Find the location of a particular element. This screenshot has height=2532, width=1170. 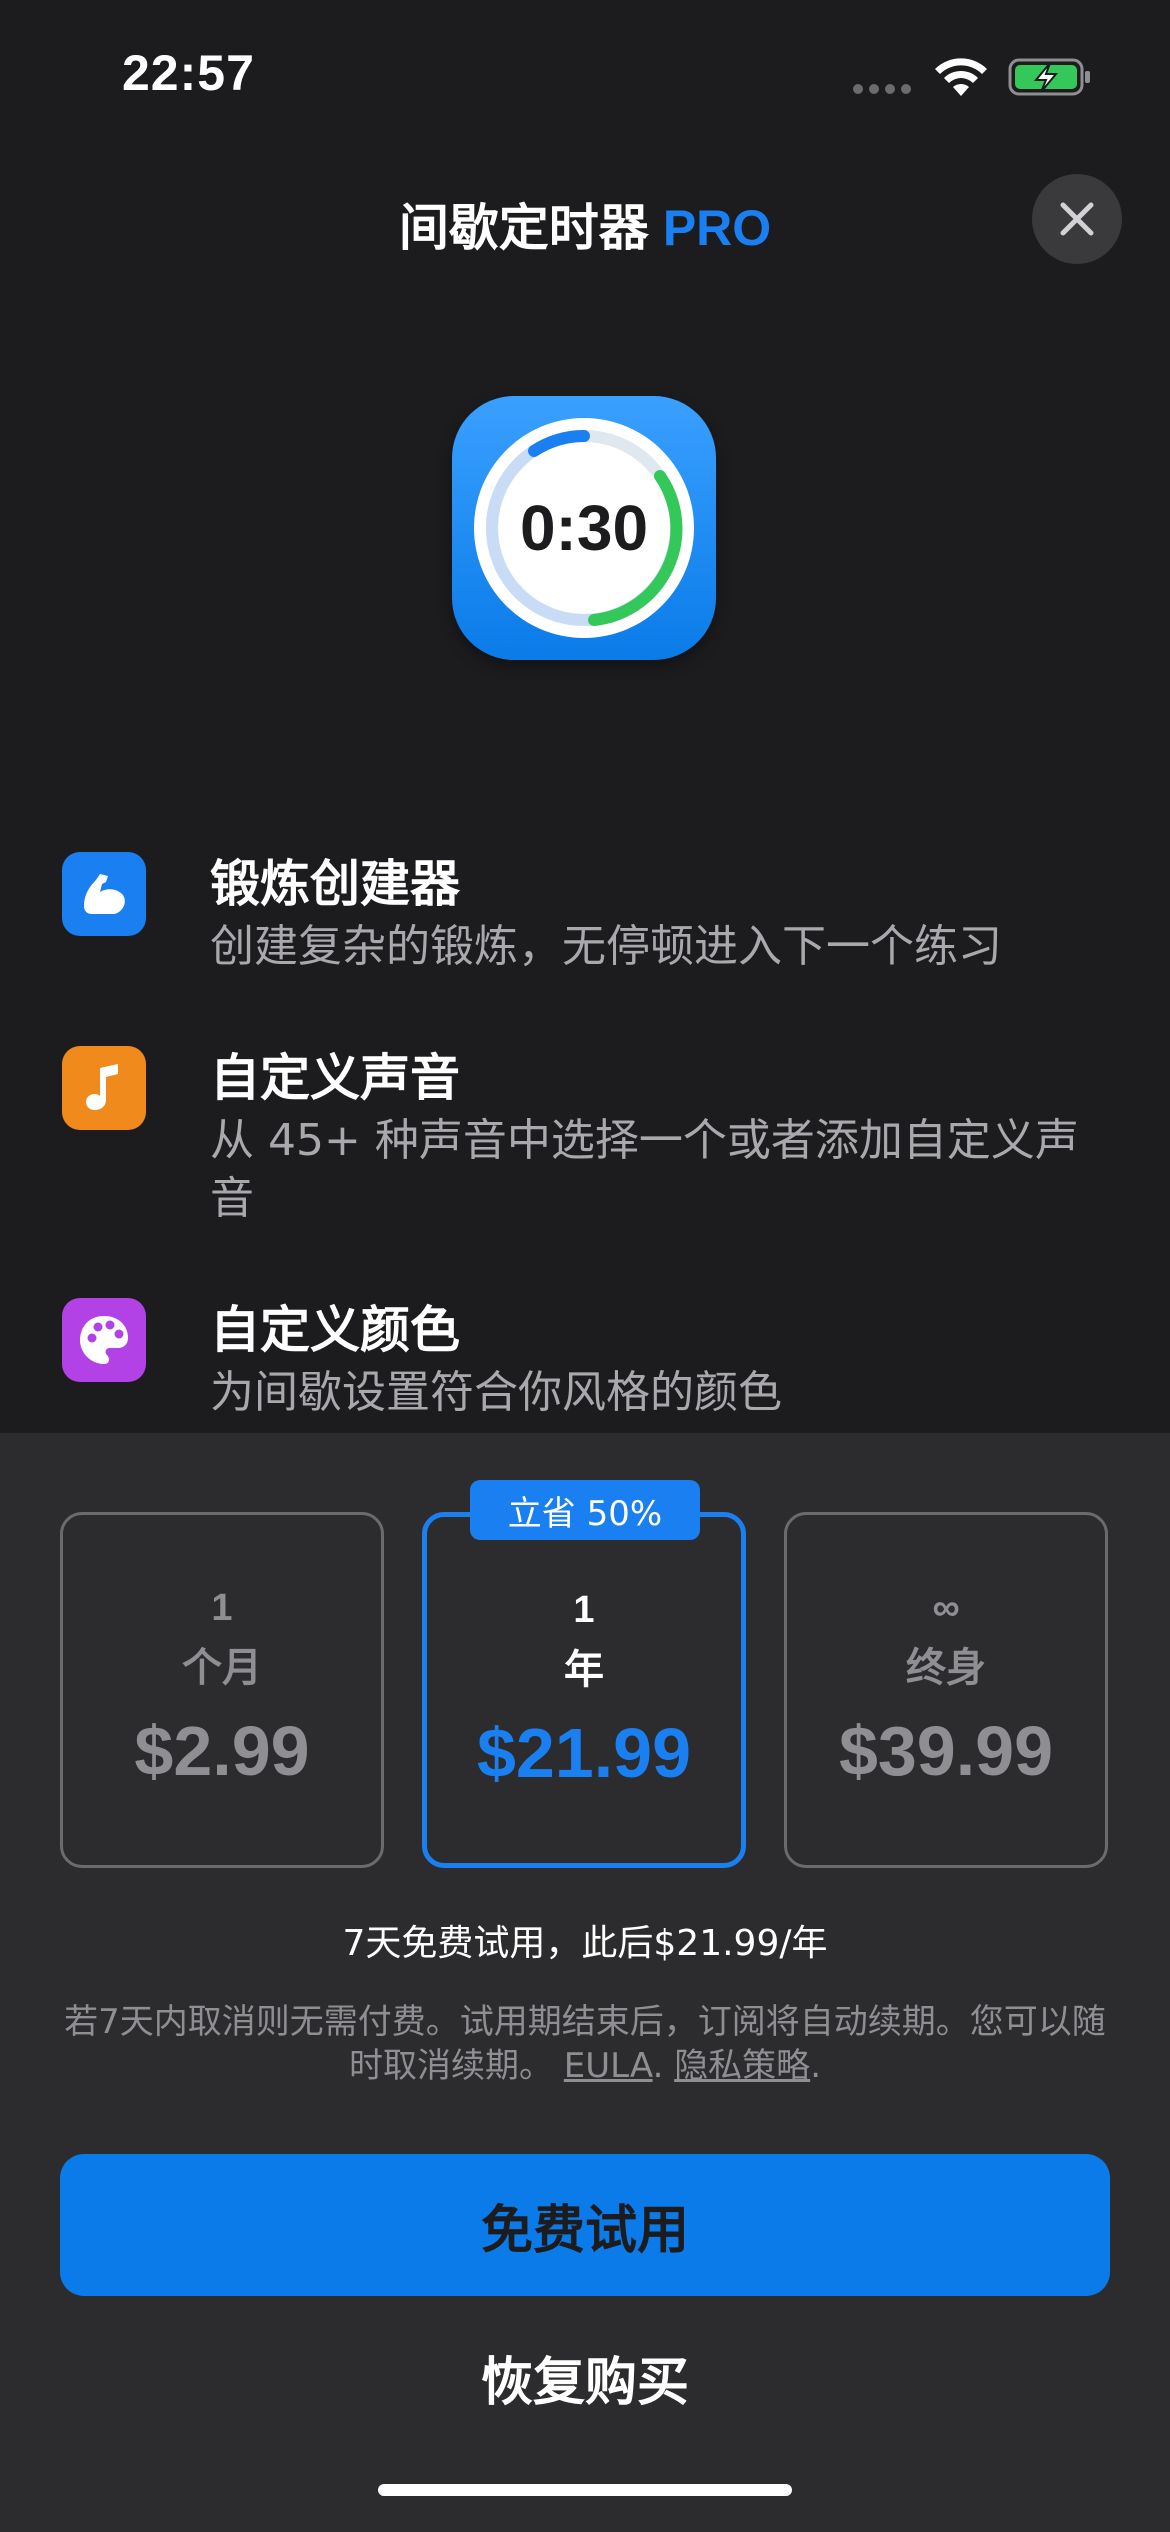

app-icon-time: 0:30 is located at coordinates (584, 528).